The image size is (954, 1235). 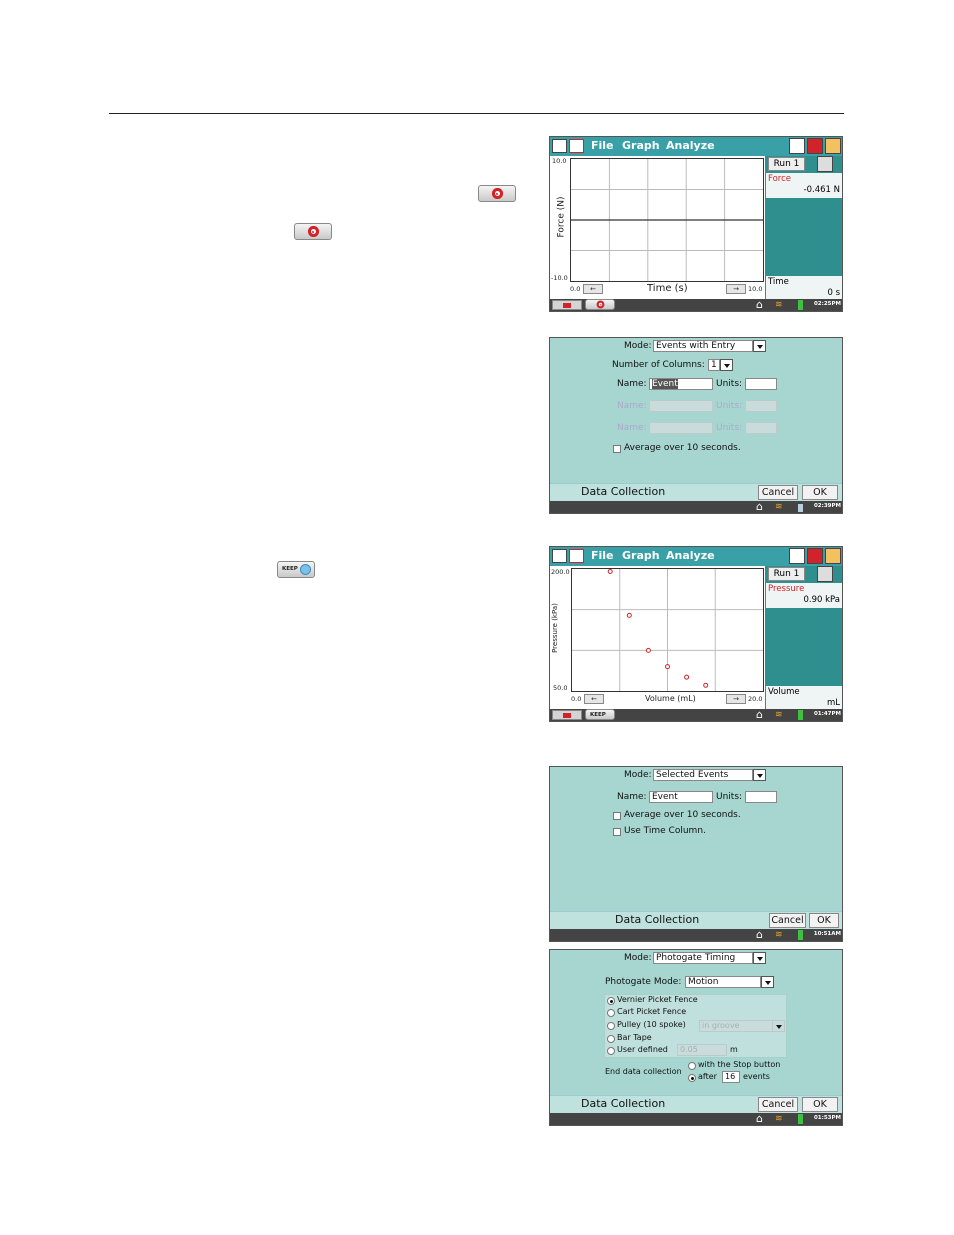 What do you see at coordinates (703, 775) in the screenshot?
I see `mode-select: Selected Events` at bounding box center [703, 775].